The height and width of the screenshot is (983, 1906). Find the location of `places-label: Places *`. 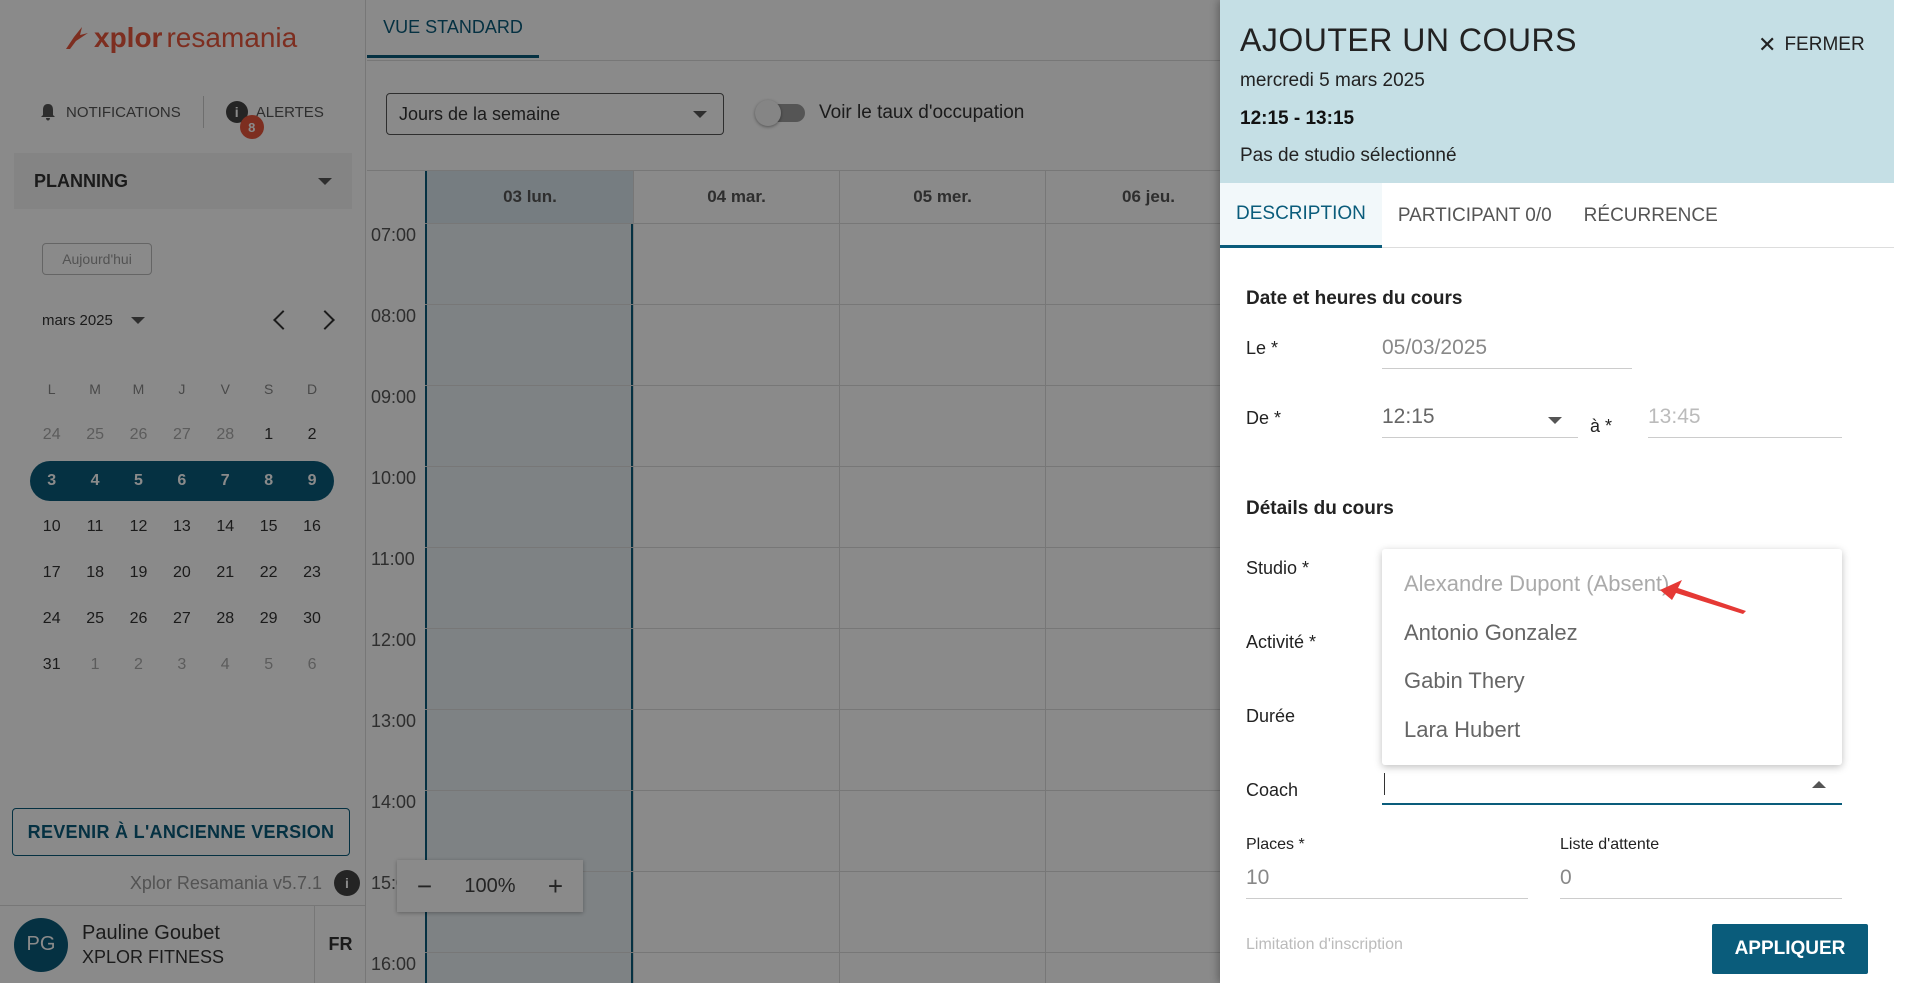

places-label: Places * is located at coordinates (1275, 844).